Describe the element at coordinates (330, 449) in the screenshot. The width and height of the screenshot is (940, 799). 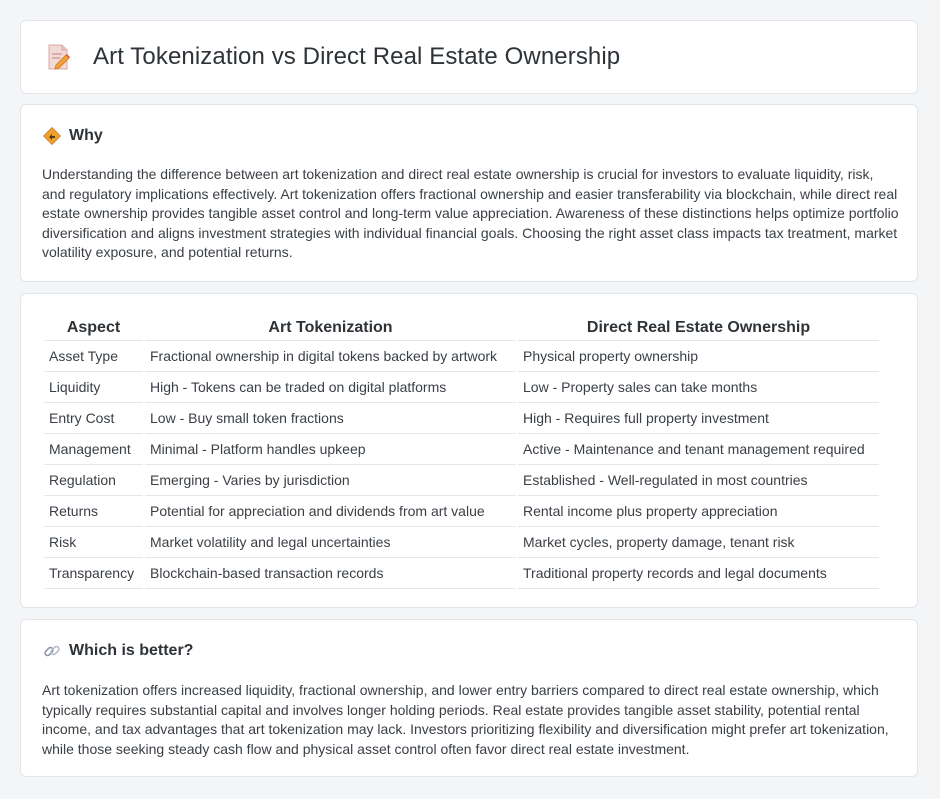
I see `art-cell: Minimal - Platform handles upkeep` at that location.